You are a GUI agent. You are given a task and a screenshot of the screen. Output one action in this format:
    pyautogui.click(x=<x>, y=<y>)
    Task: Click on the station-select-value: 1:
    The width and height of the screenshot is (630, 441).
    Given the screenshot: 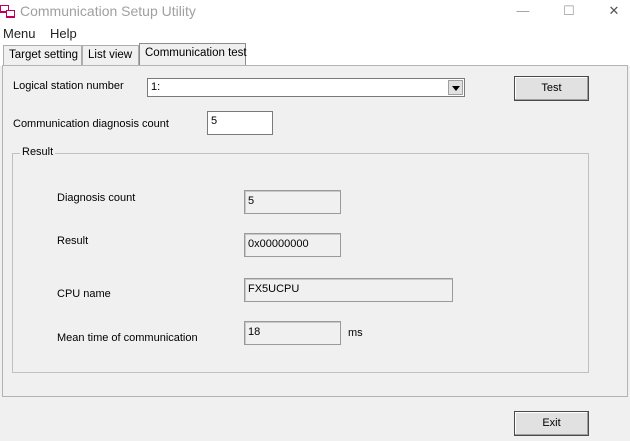 What is the action you would take?
    pyautogui.click(x=156, y=87)
    